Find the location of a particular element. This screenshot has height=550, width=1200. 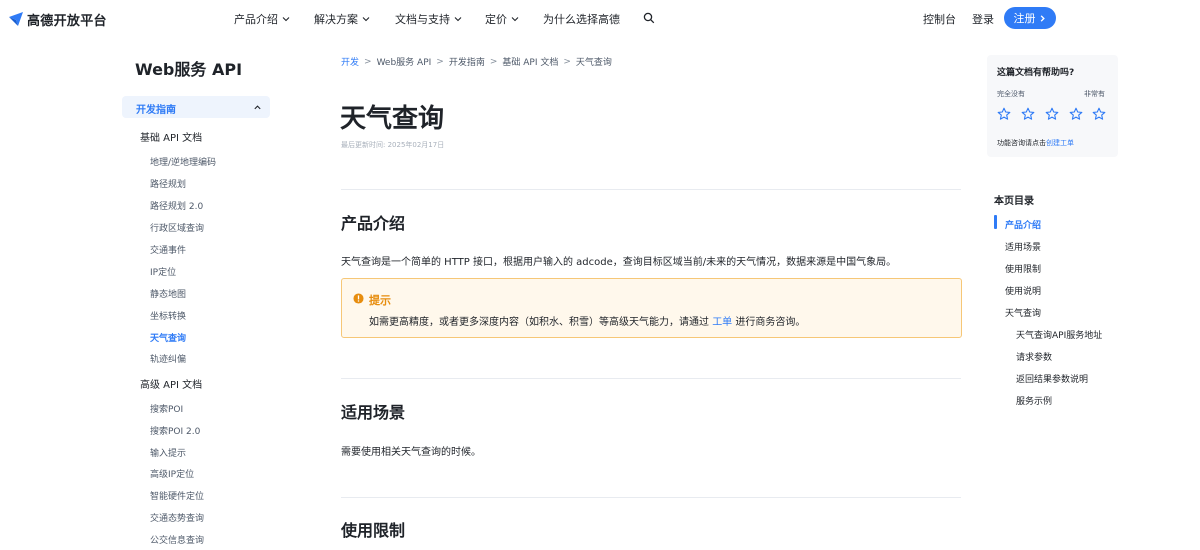

toc-item-example: 服务示例 is located at coordinates (1034, 400).